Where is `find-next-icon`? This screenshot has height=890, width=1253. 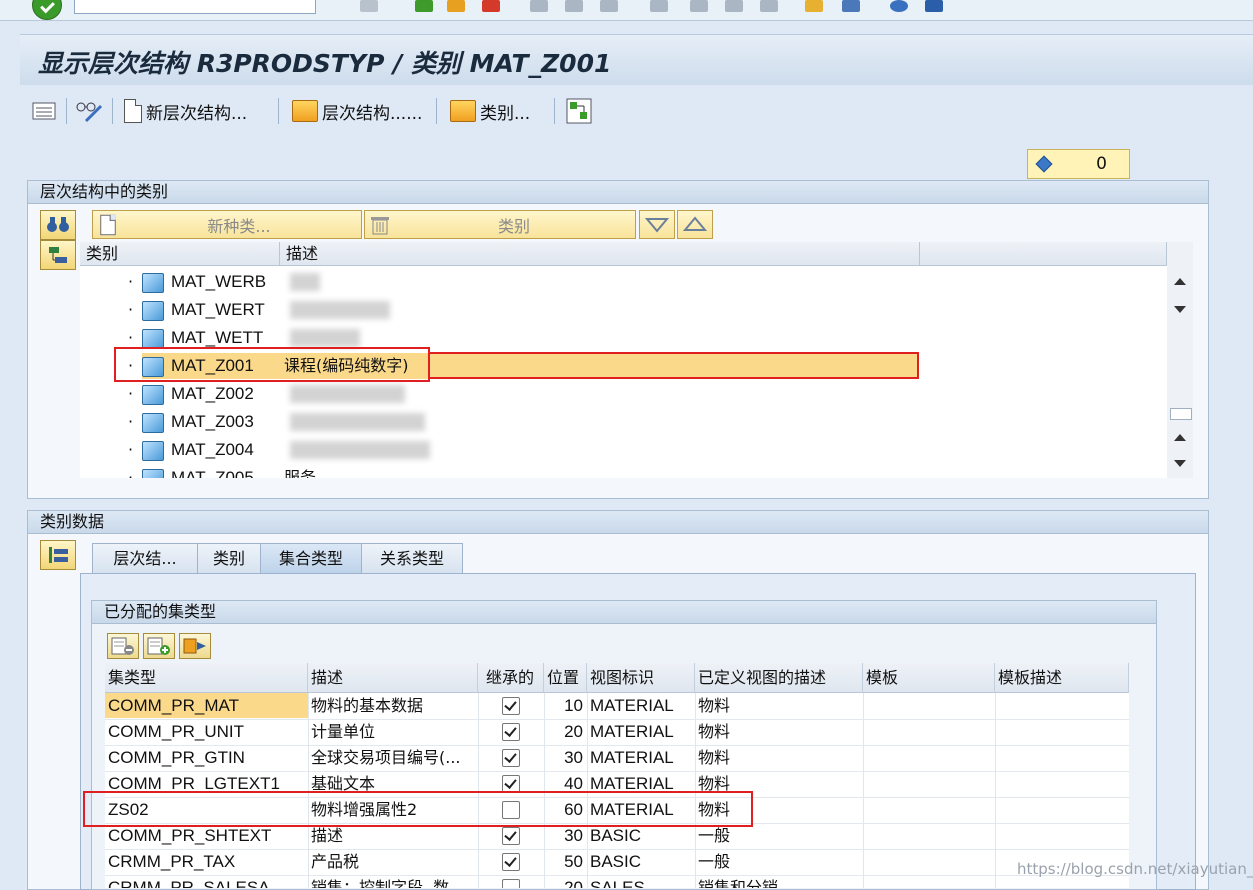 find-next-icon is located at coordinates (609, 6).